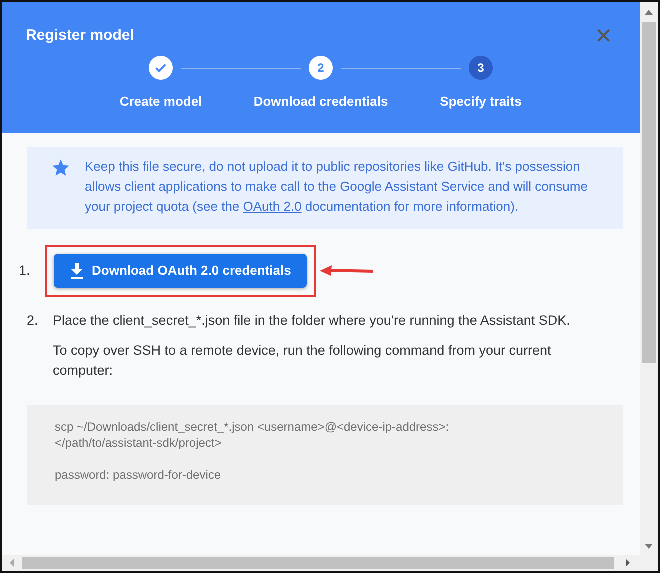 Image resolution: width=660 pixels, height=573 pixels. What do you see at coordinates (77, 270) in the screenshot?
I see `download-icon` at bounding box center [77, 270].